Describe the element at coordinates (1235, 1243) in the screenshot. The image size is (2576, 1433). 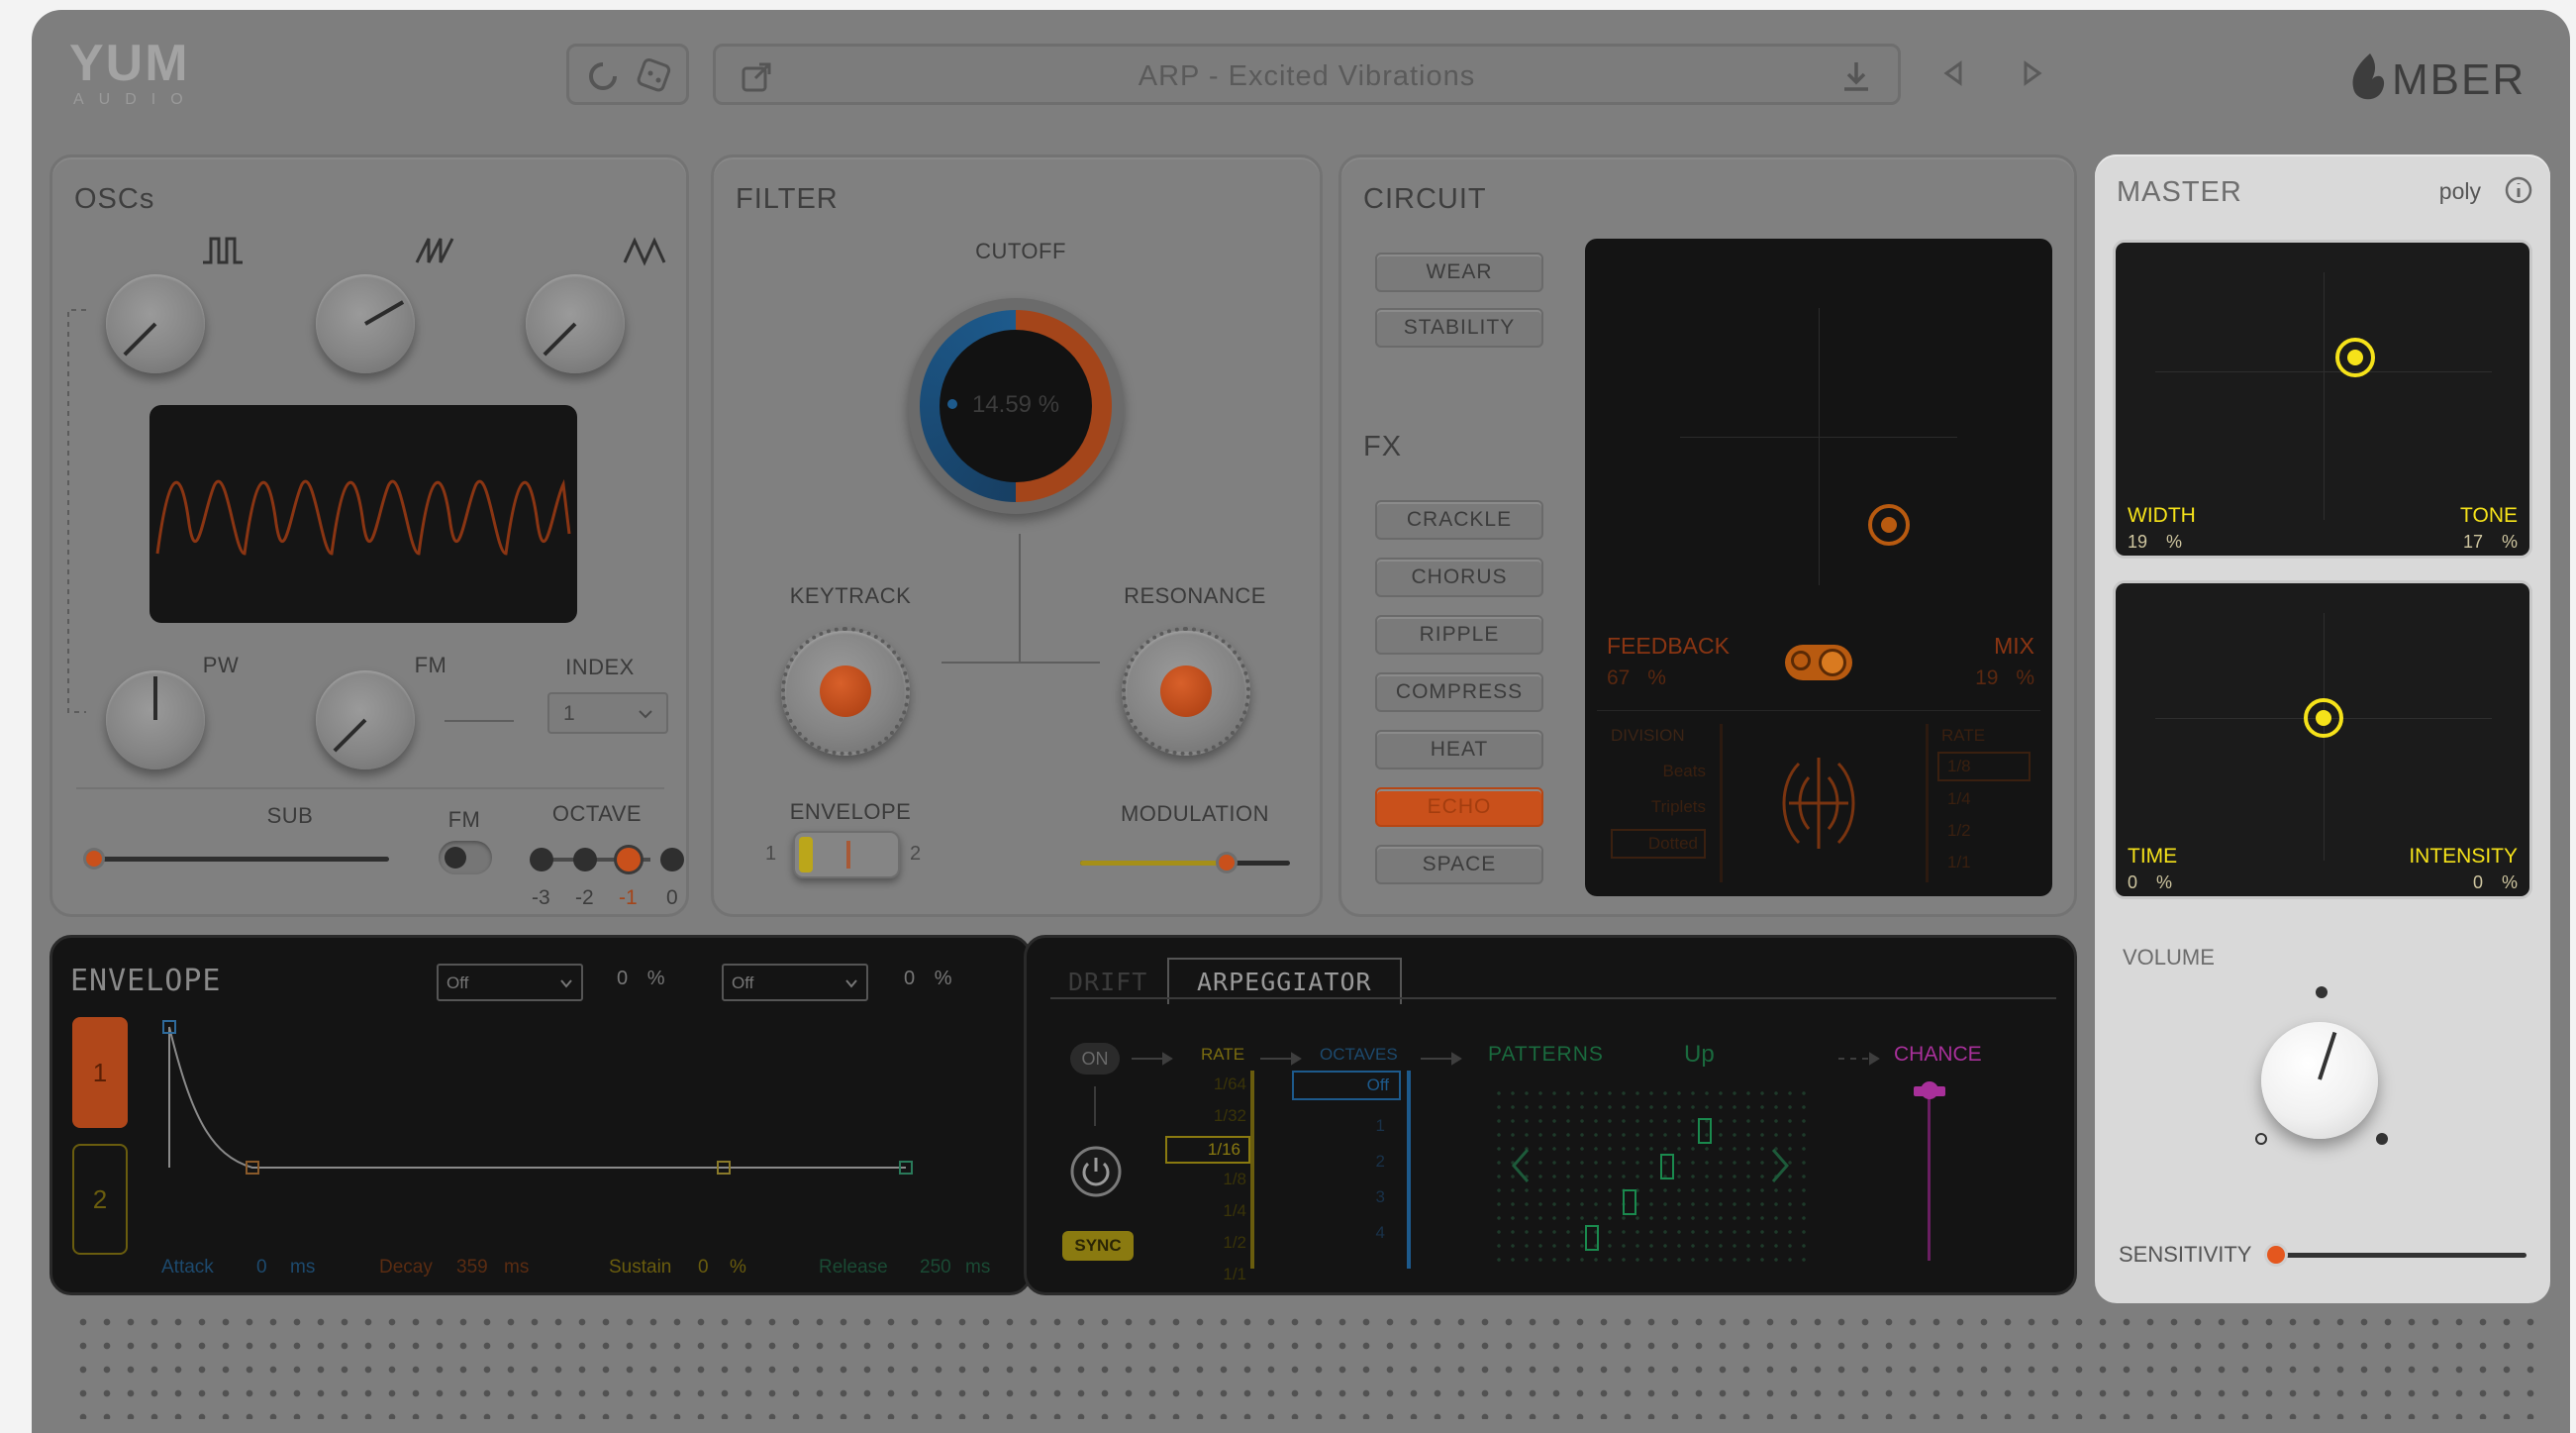
I see `arp-rate-option: 1/2` at that location.